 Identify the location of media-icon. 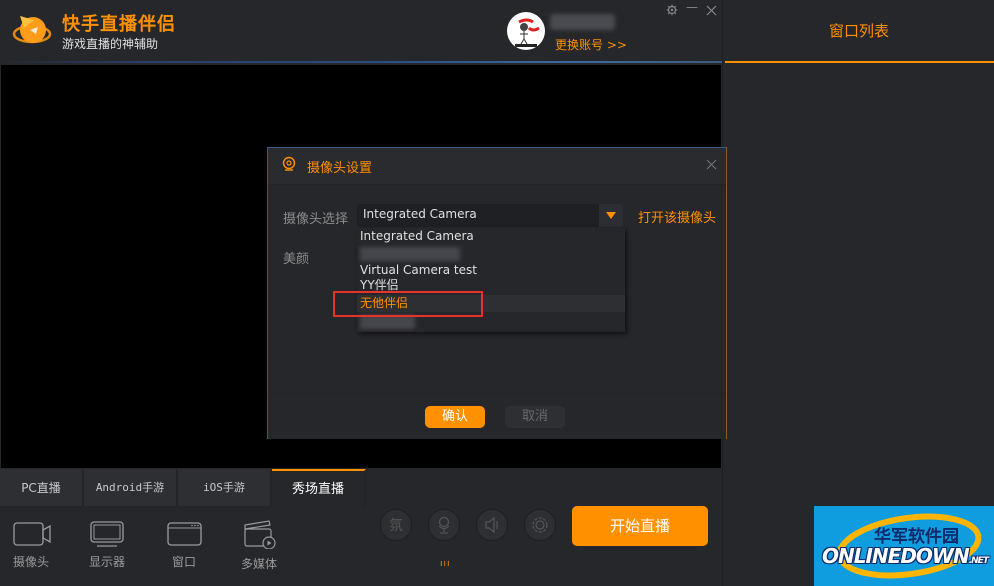
(260, 534).